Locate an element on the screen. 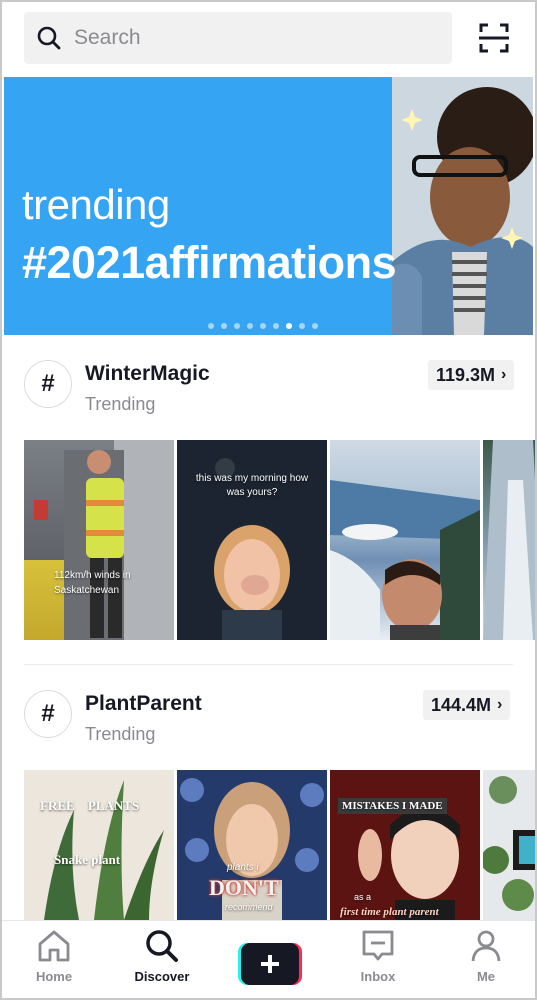 The height and width of the screenshot is (1000, 537). video-thumbnail: 112km/h winds in Saskatchewan is located at coordinates (99, 540).